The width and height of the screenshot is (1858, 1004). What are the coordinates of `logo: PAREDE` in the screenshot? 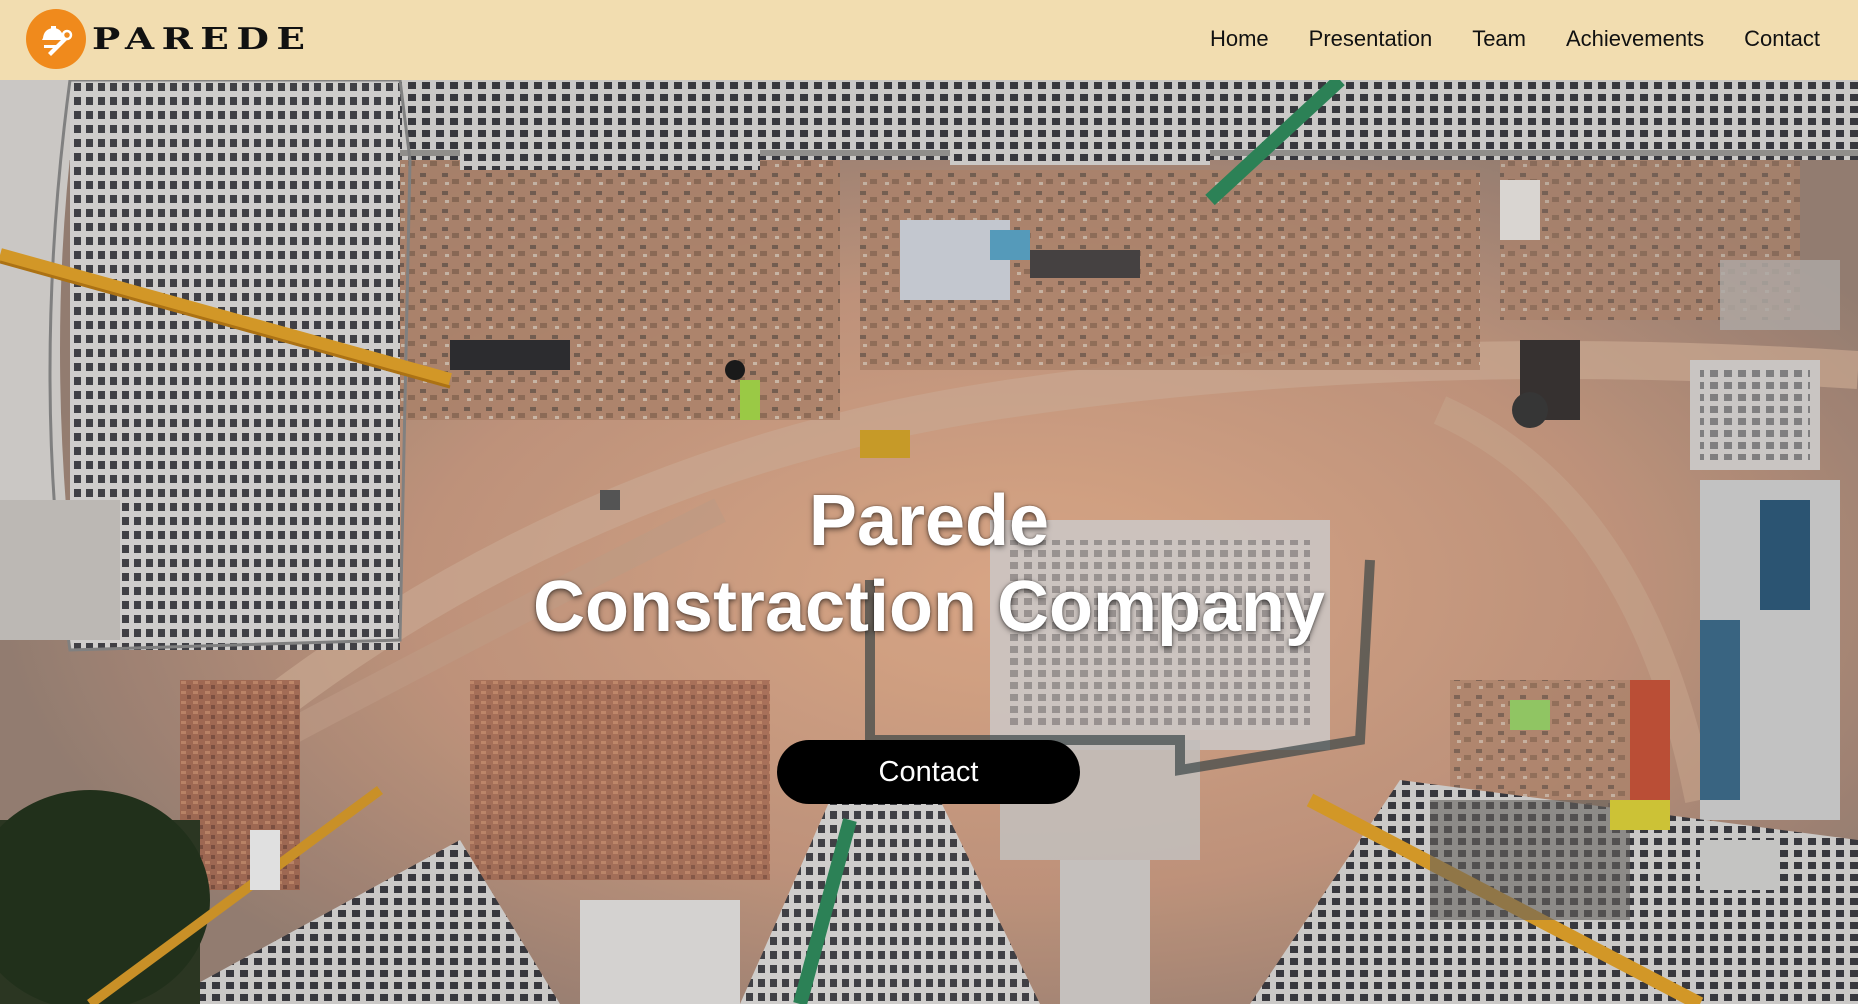 It's located at (165, 39).